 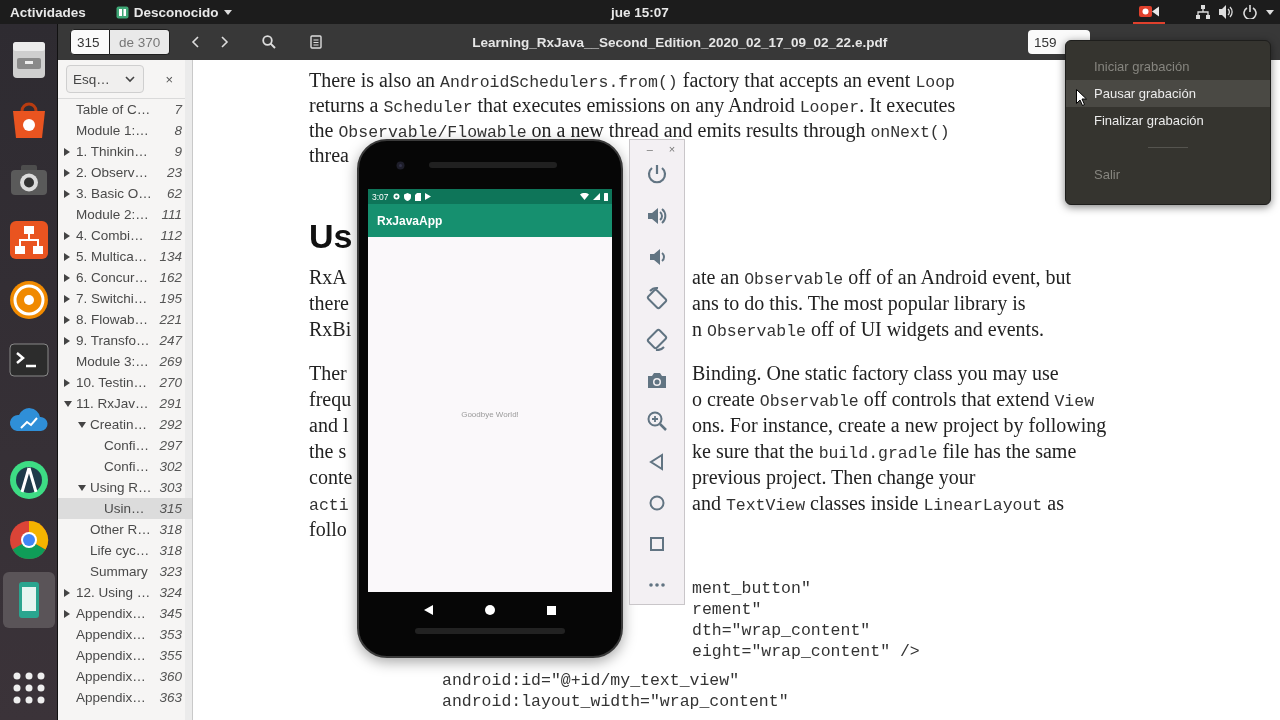 What do you see at coordinates (125, 571) in the screenshot?
I see `outline-item: Summary 323` at bounding box center [125, 571].